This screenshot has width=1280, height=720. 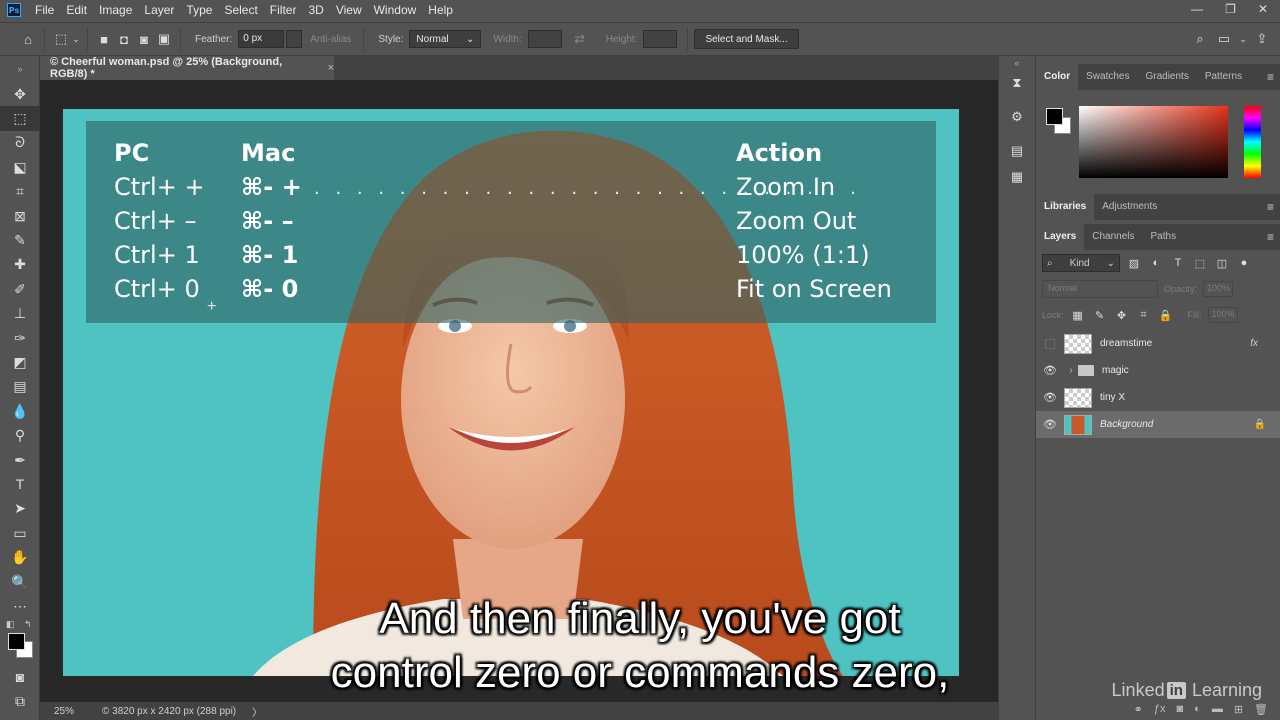 What do you see at coordinates (20, 143) in the screenshot?
I see `lasso-tool-icon: ᘐ` at bounding box center [20, 143].